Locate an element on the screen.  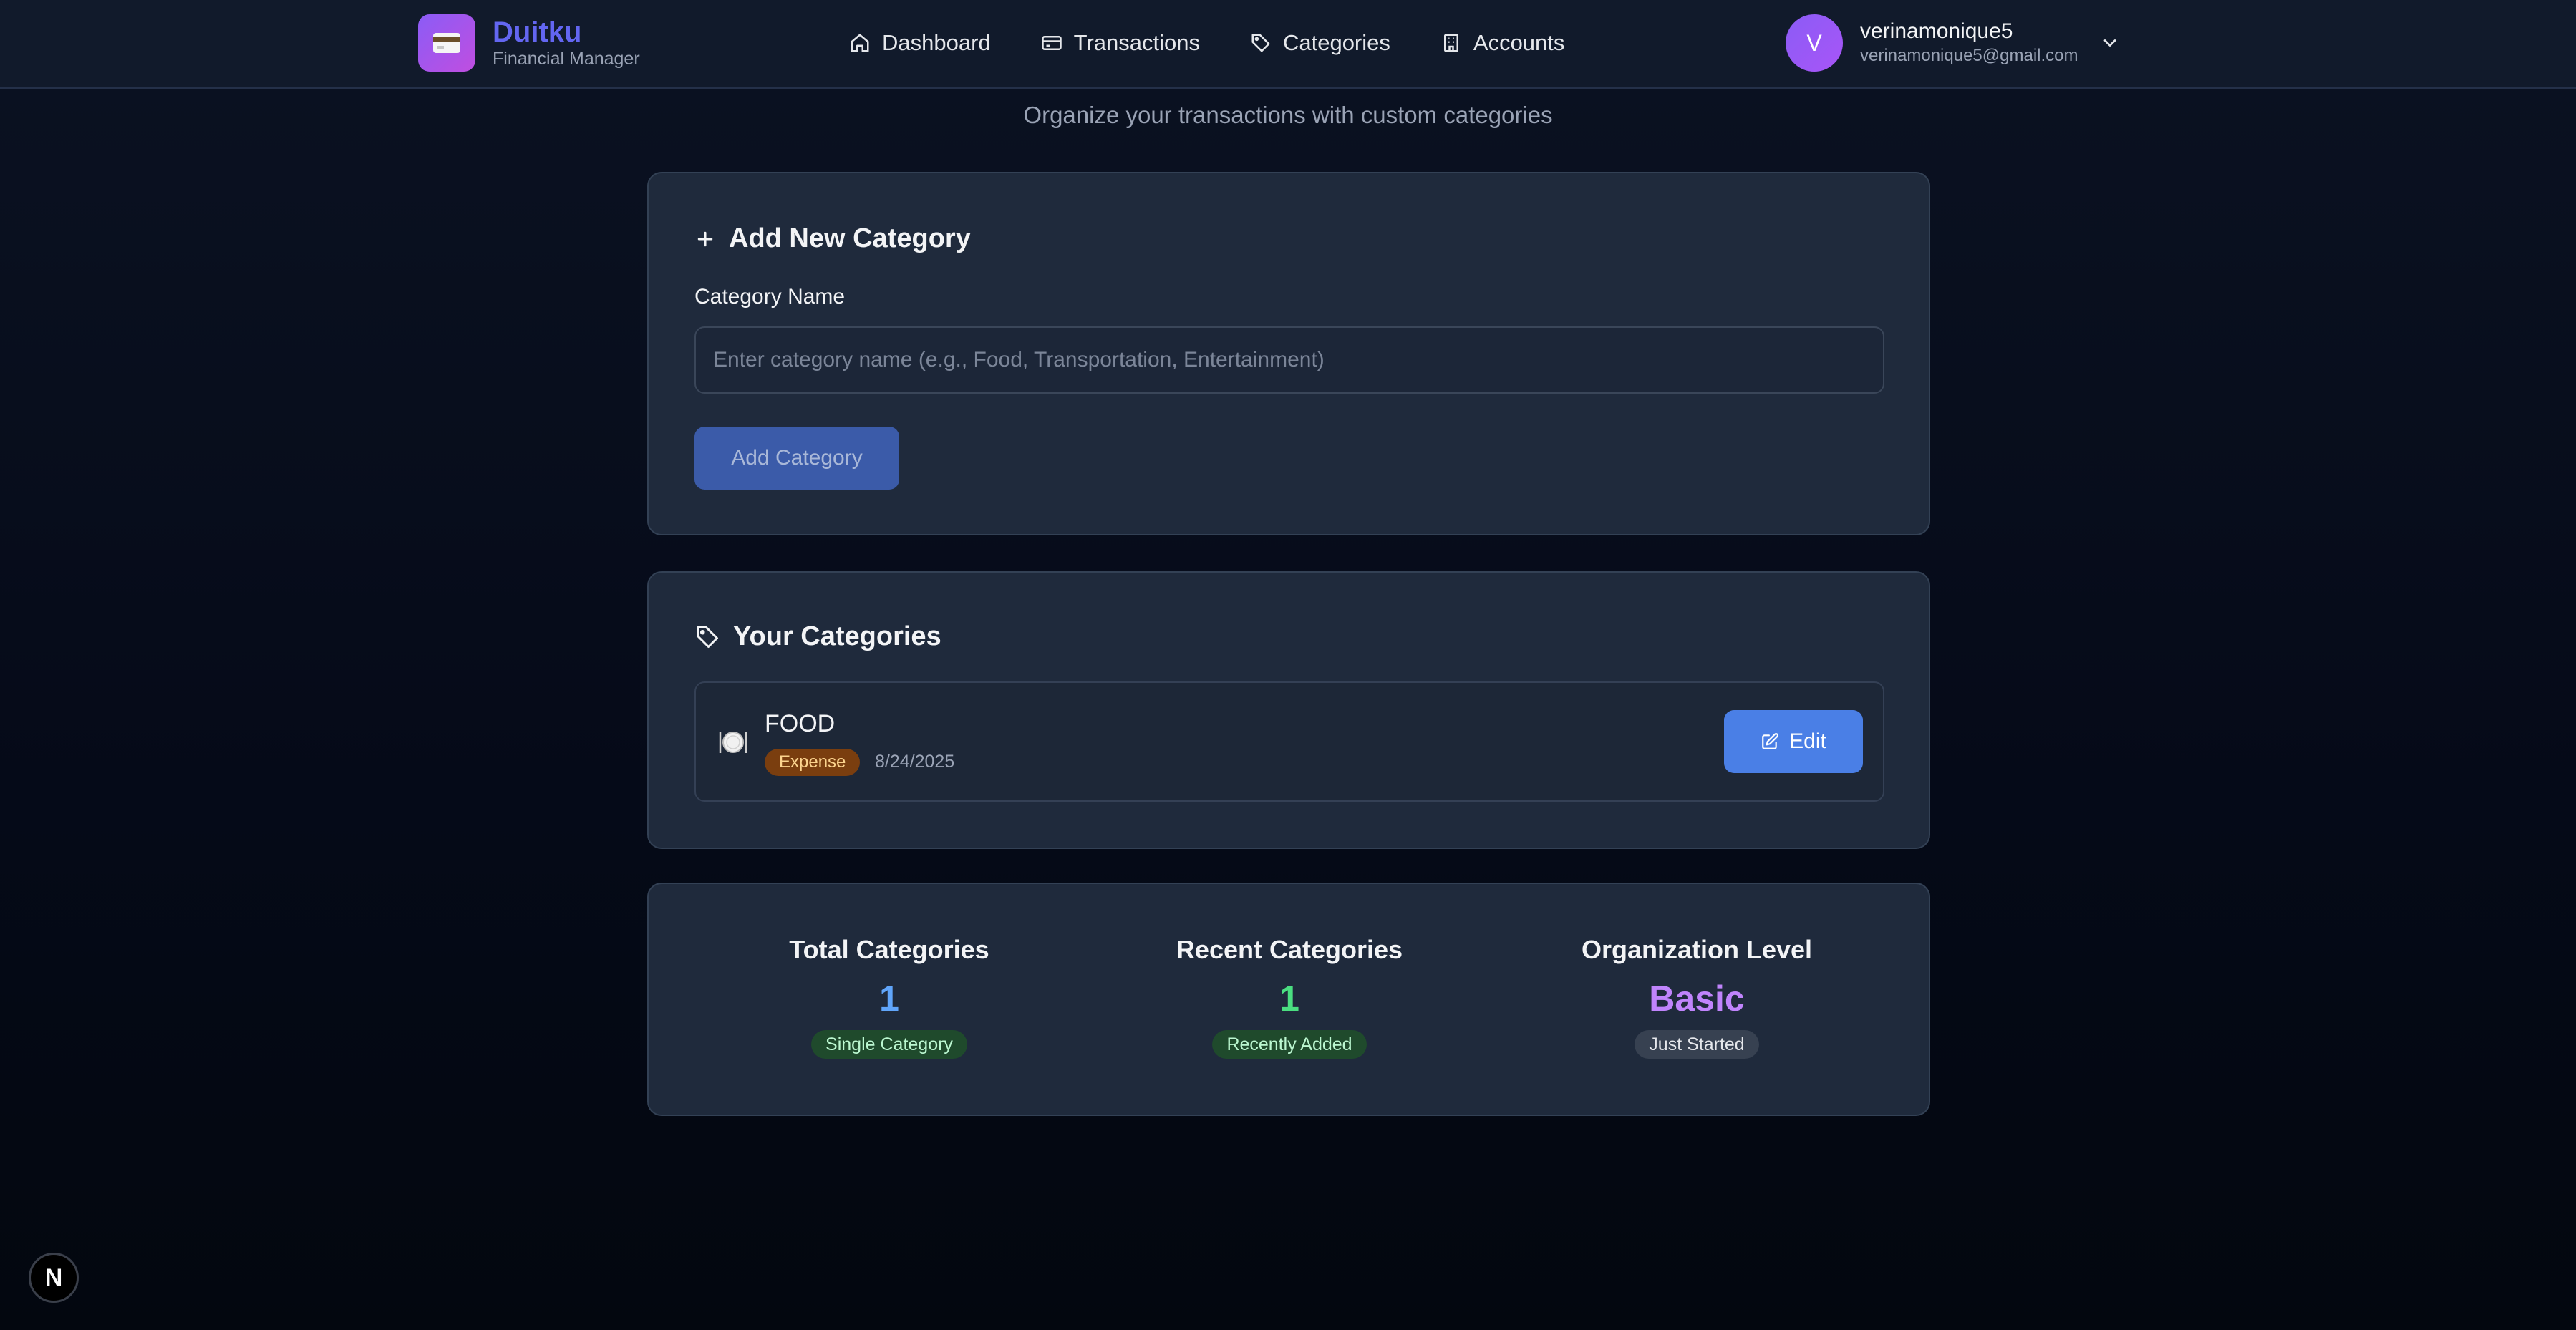
edit-icon is located at coordinates (1771, 741).